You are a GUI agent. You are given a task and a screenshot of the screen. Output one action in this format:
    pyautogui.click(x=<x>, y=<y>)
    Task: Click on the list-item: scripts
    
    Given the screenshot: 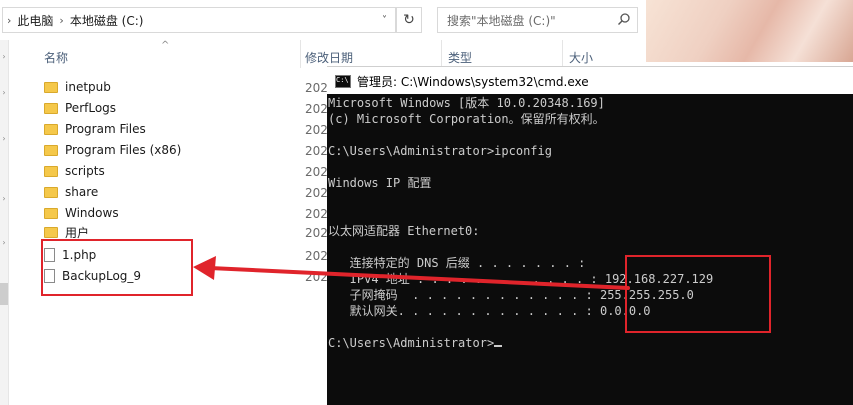 What is the action you would take?
    pyautogui.click(x=74, y=171)
    